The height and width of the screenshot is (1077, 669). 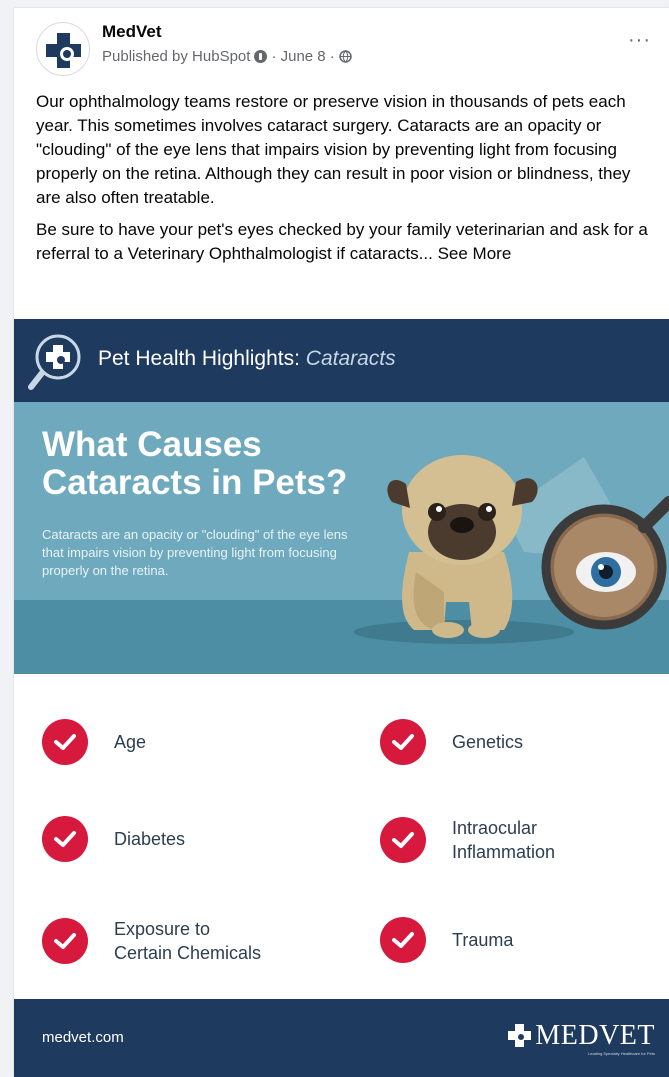 What do you see at coordinates (350, 358) in the screenshot?
I see `banner-topic: Cataracts` at bounding box center [350, 358].